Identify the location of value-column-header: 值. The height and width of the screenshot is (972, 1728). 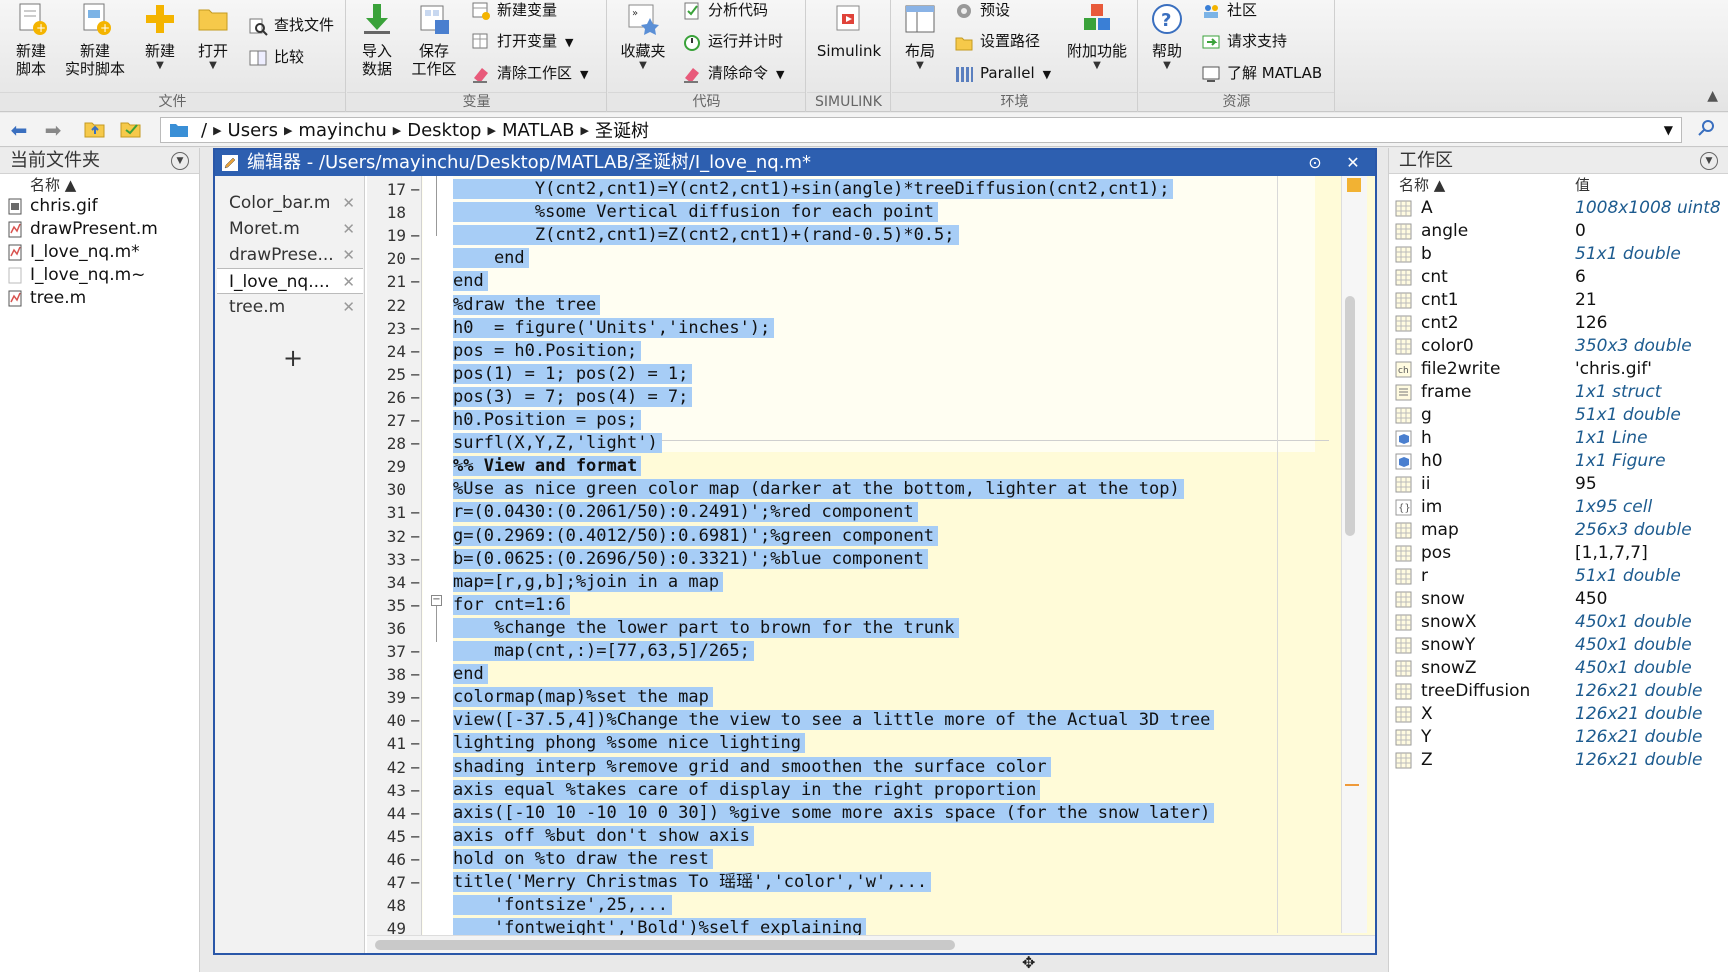
(1582, 184).